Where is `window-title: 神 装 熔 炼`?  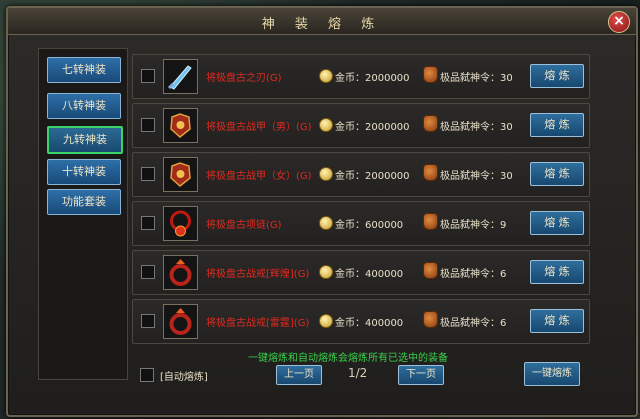
window-title: 神 装 熔 炼 is located at coordinates (322, 24).